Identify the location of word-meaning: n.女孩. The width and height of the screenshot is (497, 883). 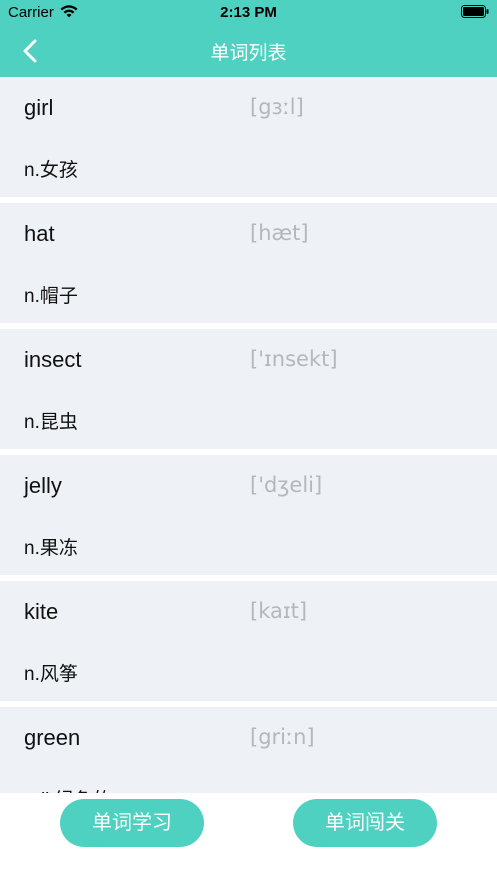
(51, 170).